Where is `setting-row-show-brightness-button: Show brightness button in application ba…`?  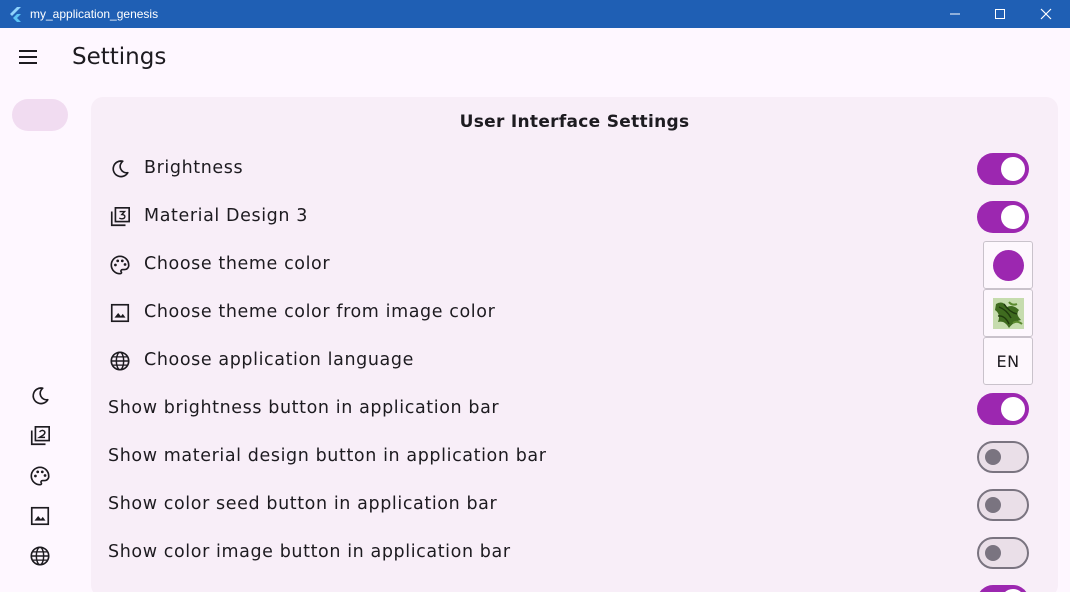 setting-row-show-brightness-button: Show brightness button in application ba… is located at coordinates (574, 409).